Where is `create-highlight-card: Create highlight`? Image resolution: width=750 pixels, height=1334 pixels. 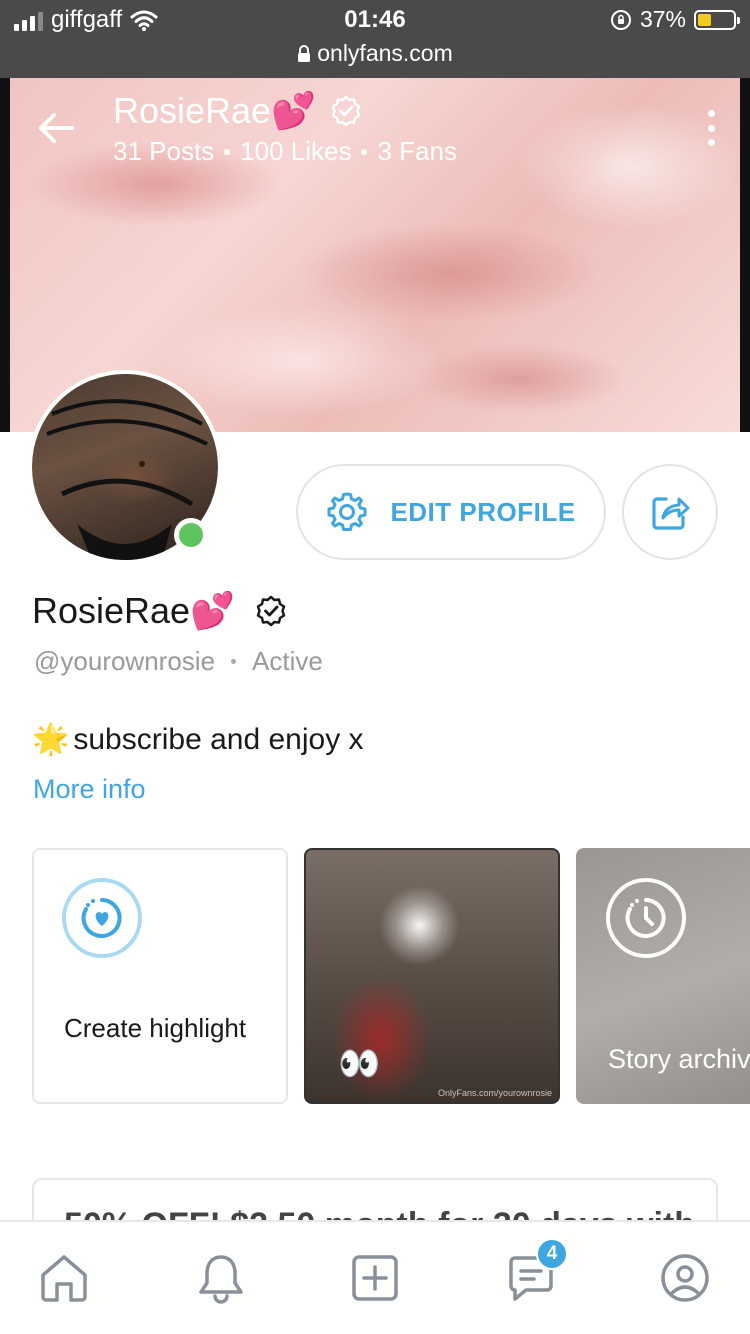 create-highlight-card: Create highlight is located at coordinates (160, 976).